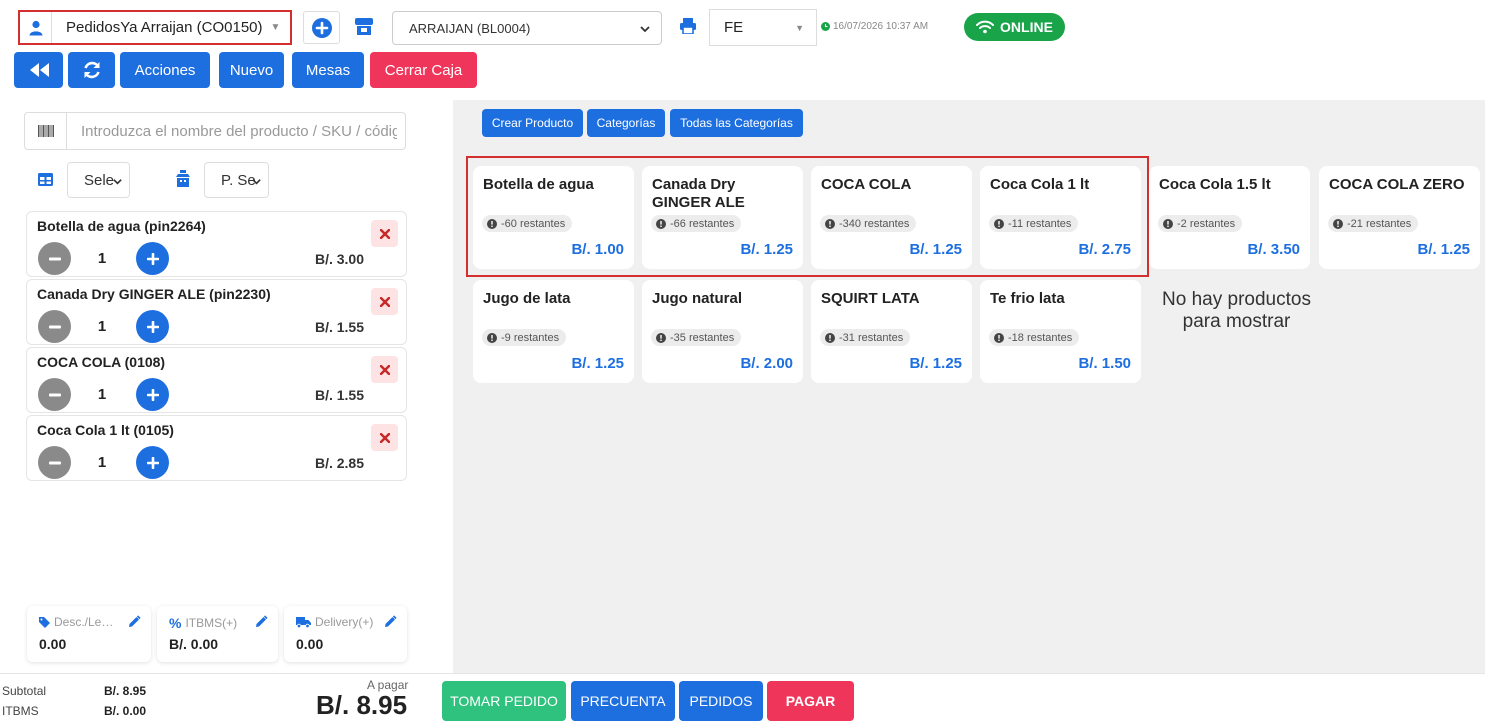 The width and height of the screenshot is (1485, 727). Describe the element at coordinates (53, 644) in the screenshot. I see `discount-value: 0.00` at that location.